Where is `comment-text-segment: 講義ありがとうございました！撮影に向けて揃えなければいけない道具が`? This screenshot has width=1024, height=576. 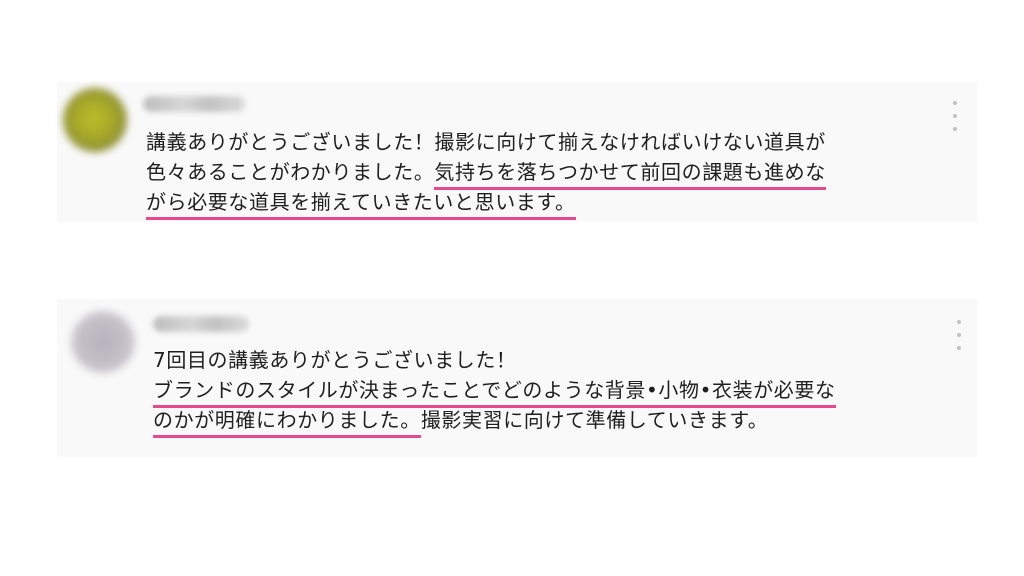
comment-text-segment: 講義ありがとうございました！撮影に向けて揃えなければいけない道具が is located at coordinates (486, 142).